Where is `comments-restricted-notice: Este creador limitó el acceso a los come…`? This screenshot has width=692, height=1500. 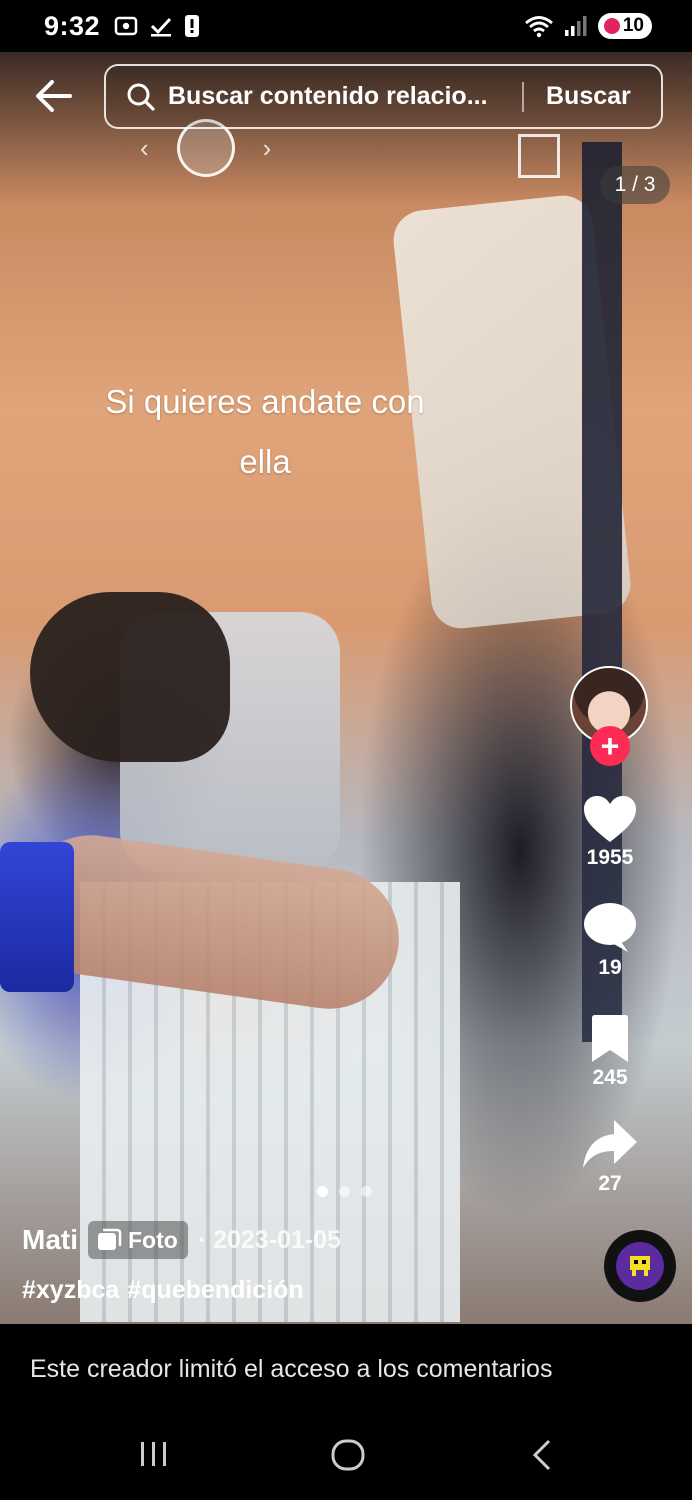 comments-restricted-notice: Este creador limitó el acceso a los come… is located at coordinates (346, 1369).